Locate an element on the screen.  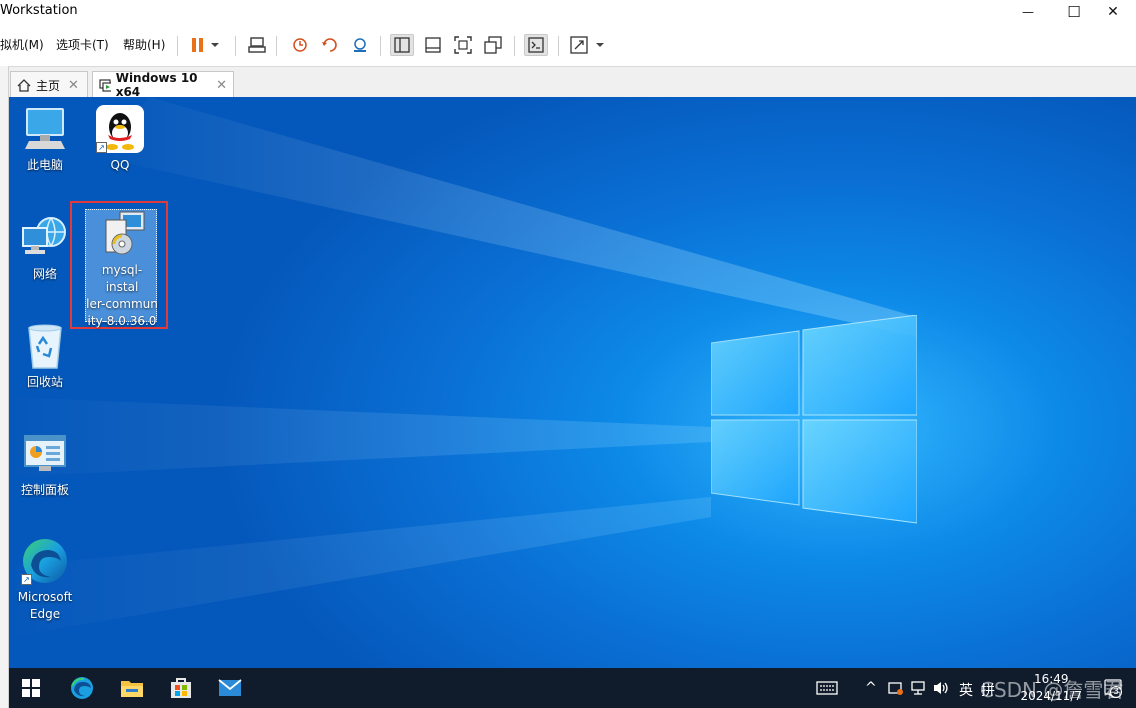
desktop-icon-label: 此电脑 is located at coordinates (44, 165).